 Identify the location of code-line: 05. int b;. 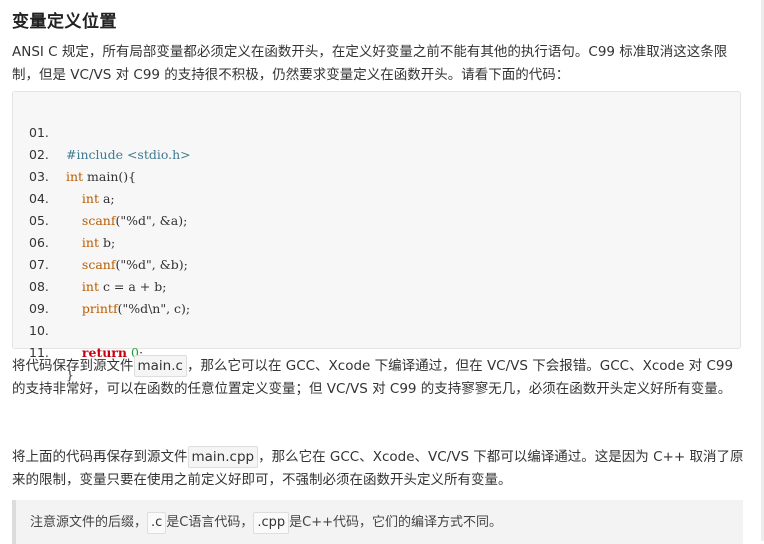
(376, 219).